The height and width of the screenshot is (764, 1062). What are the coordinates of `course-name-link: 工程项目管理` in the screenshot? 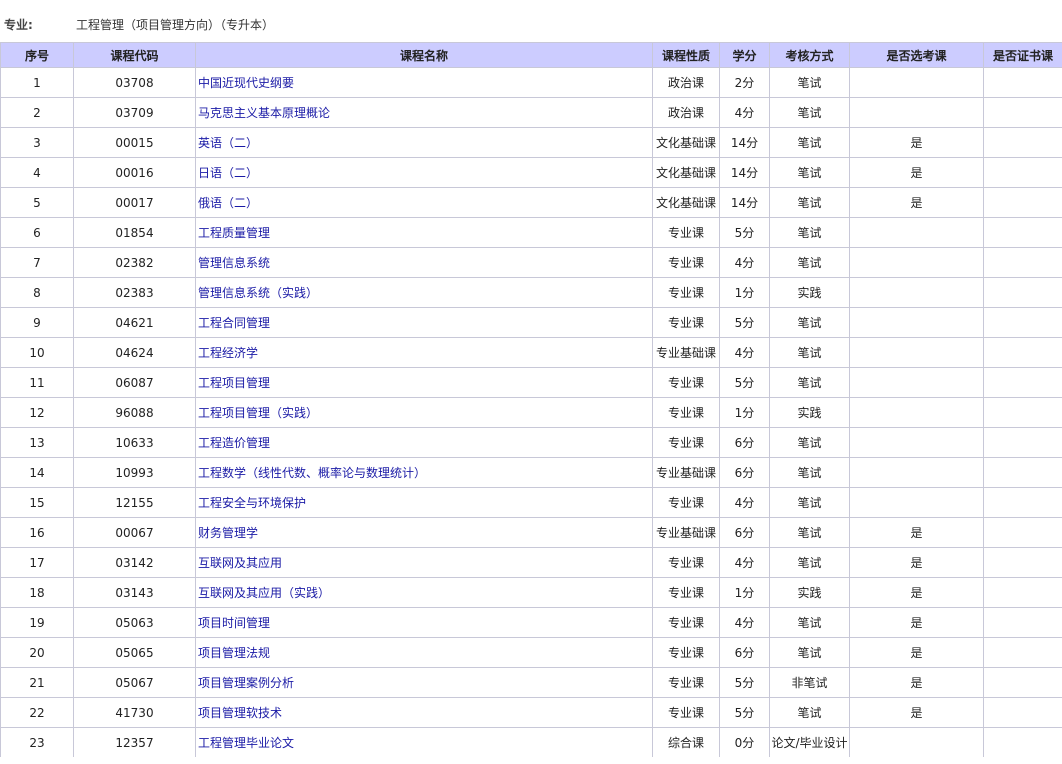 It's located at (234, 383).